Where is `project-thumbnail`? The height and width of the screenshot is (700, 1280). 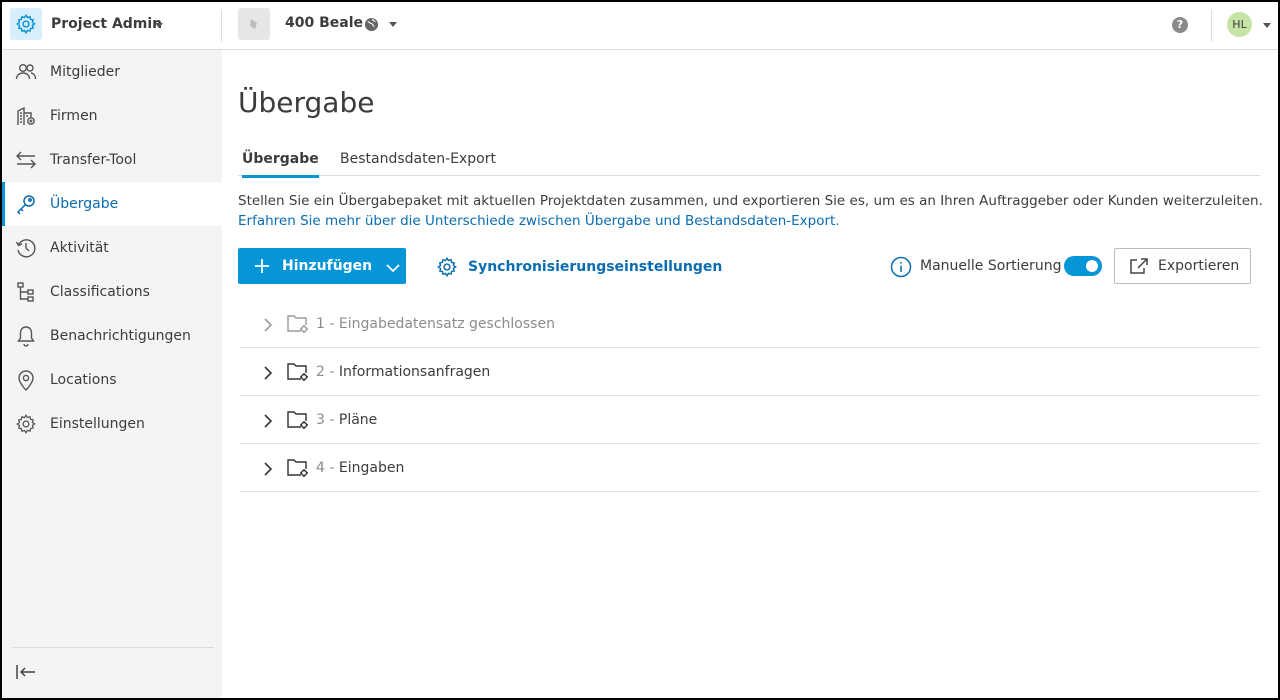
project-thumbnail is located at coordinates (254, 24).